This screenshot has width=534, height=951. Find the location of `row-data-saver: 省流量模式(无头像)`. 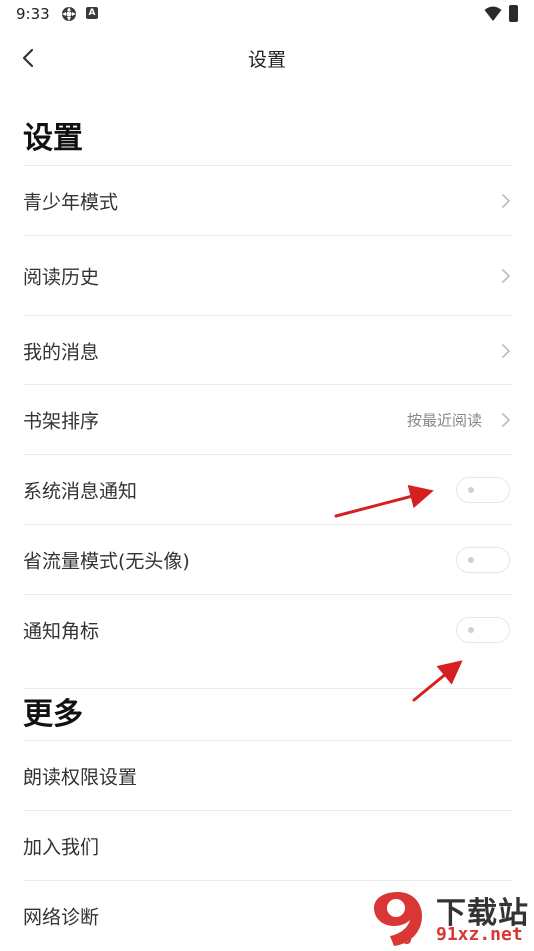

row-data-saver: 省流量模式(无头像) is located at coordinates (267, 559).